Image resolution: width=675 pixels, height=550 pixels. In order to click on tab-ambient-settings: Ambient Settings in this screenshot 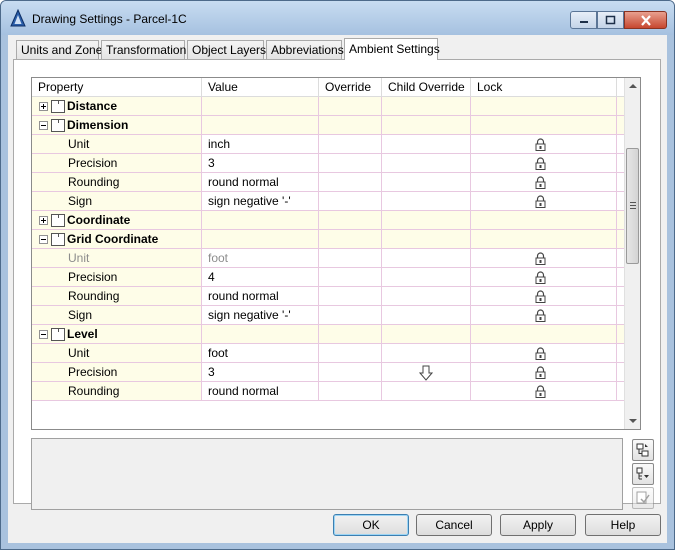, I will do `click(392, 49)`.